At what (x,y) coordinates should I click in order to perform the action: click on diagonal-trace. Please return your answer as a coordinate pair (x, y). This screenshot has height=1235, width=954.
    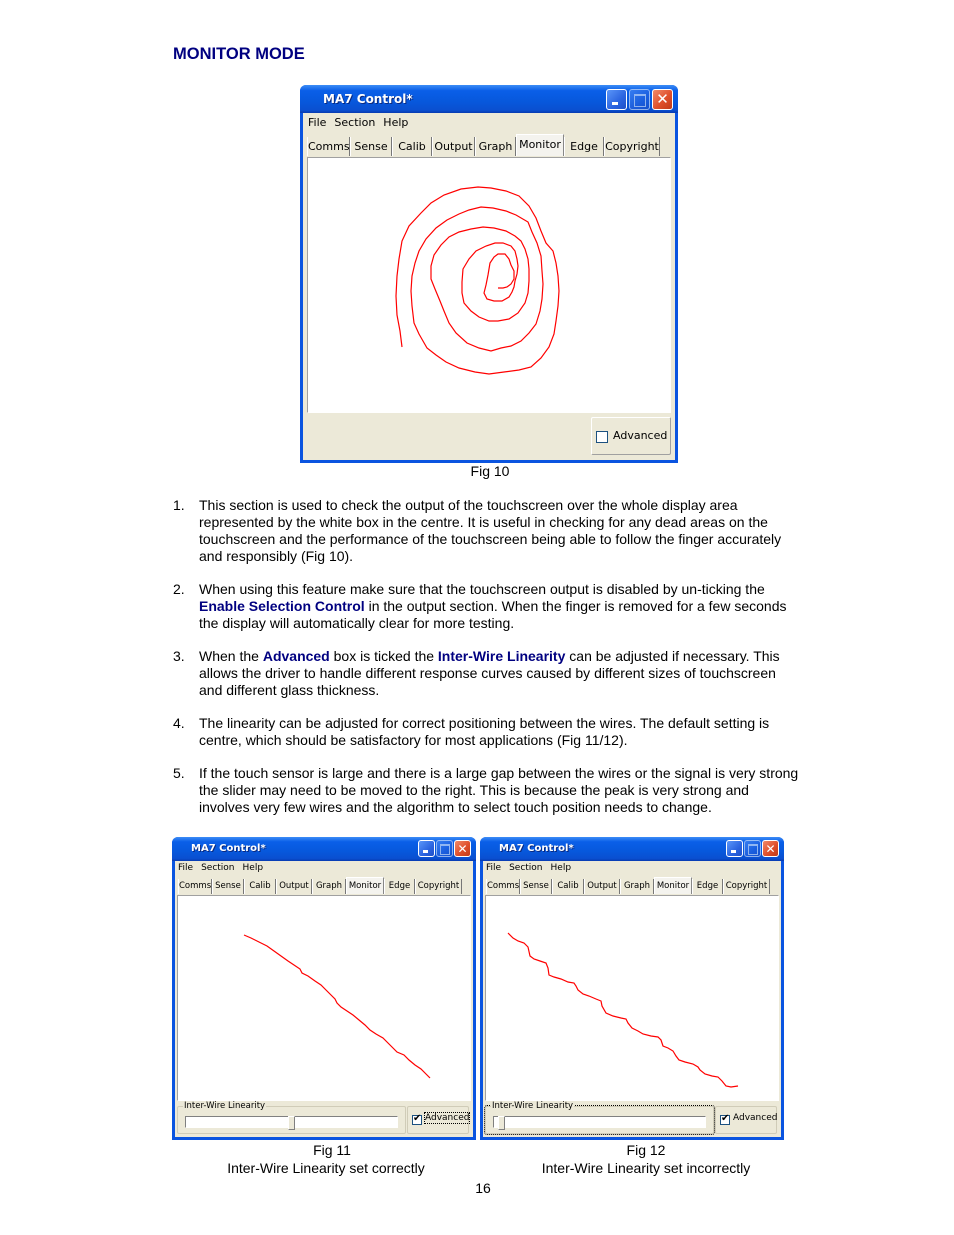
    Looking at the image, I should click on (337, 1006).